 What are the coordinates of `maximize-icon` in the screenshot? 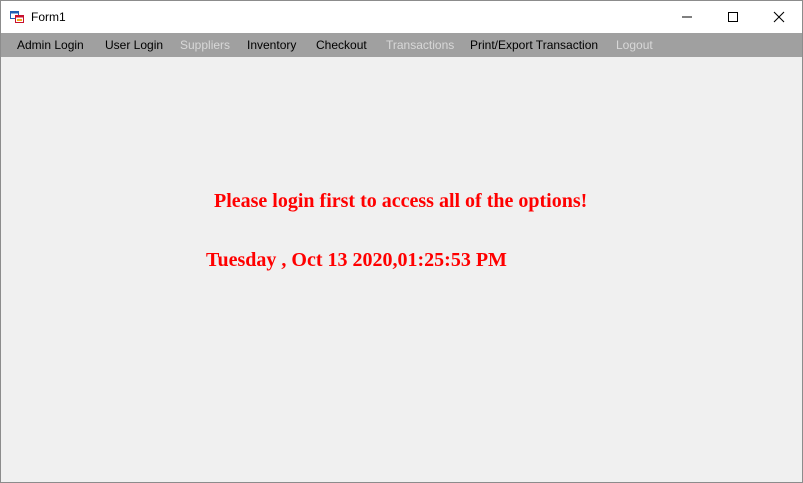 It's located at (733, 17).